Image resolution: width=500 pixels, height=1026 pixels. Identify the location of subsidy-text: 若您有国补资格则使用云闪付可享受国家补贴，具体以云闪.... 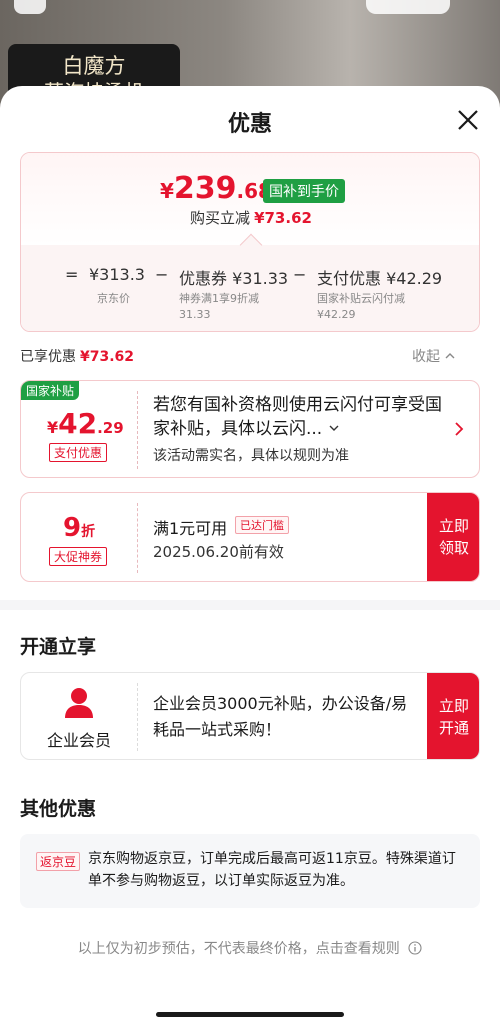
(297, 417).